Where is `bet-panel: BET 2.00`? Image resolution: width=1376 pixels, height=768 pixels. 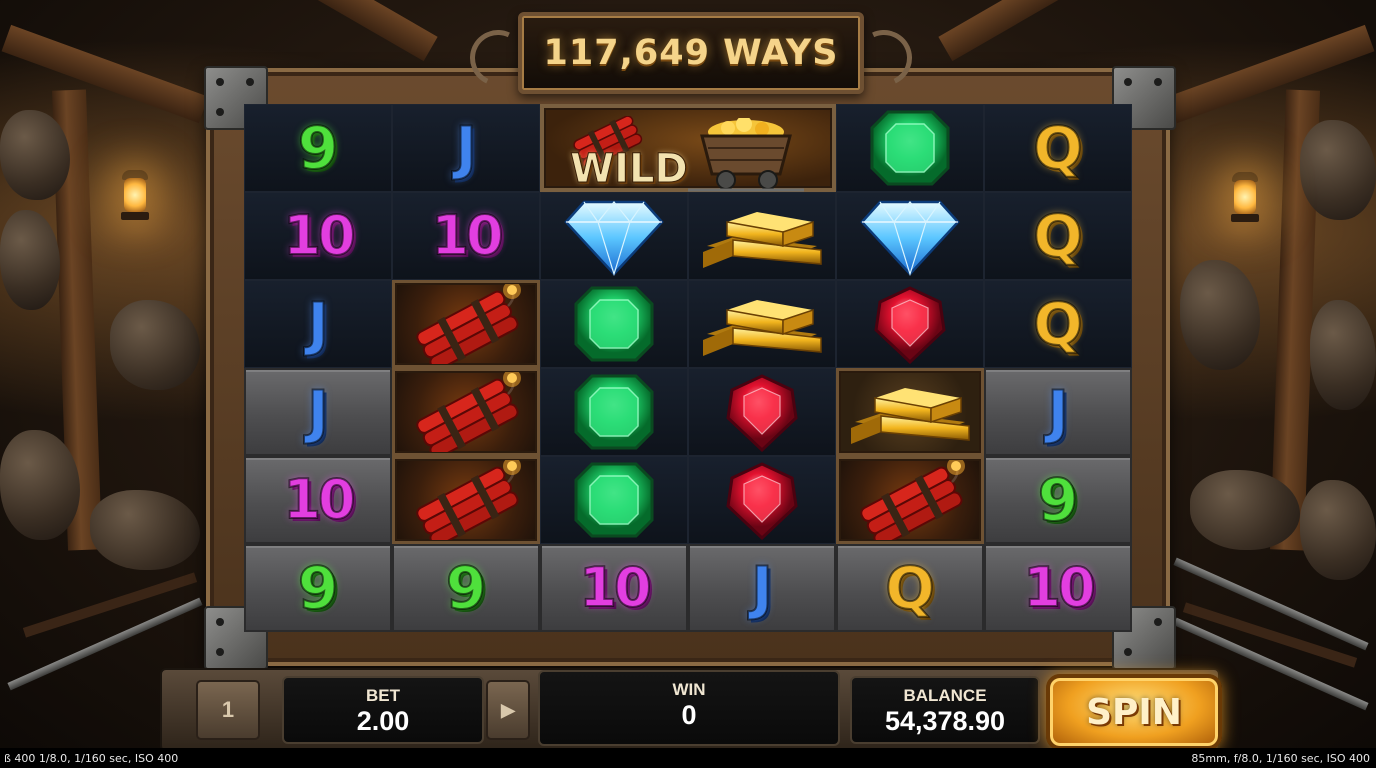
bet-panel: BET 2.00 is located at coordinates (383, 710).